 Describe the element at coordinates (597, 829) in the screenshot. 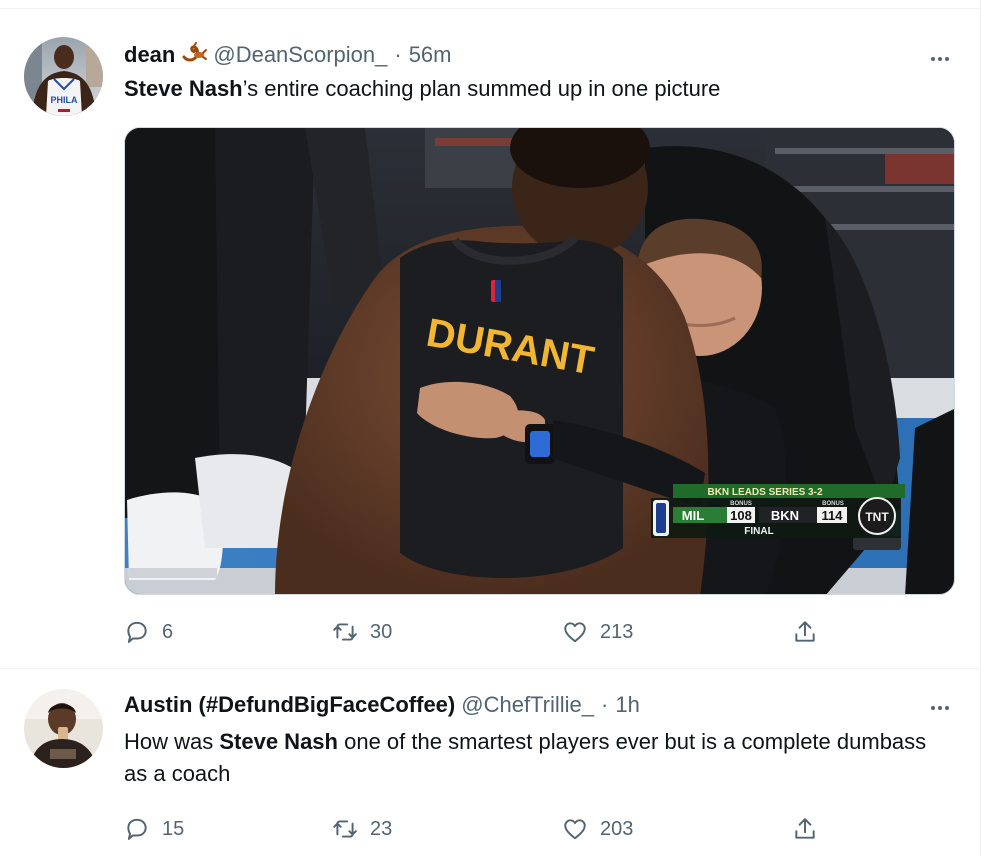

I see `like-button: 203` at that location.